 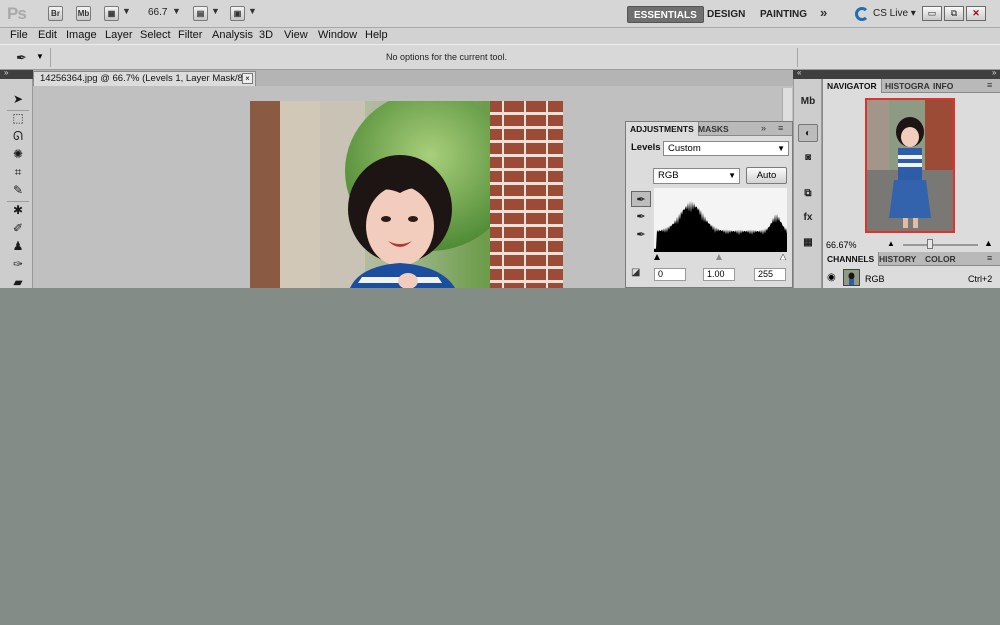 What do you see at coordinates (783, 14) in the screenshot?
I see `workspace-painting: PAINTING` at bounding box center [783, 14].